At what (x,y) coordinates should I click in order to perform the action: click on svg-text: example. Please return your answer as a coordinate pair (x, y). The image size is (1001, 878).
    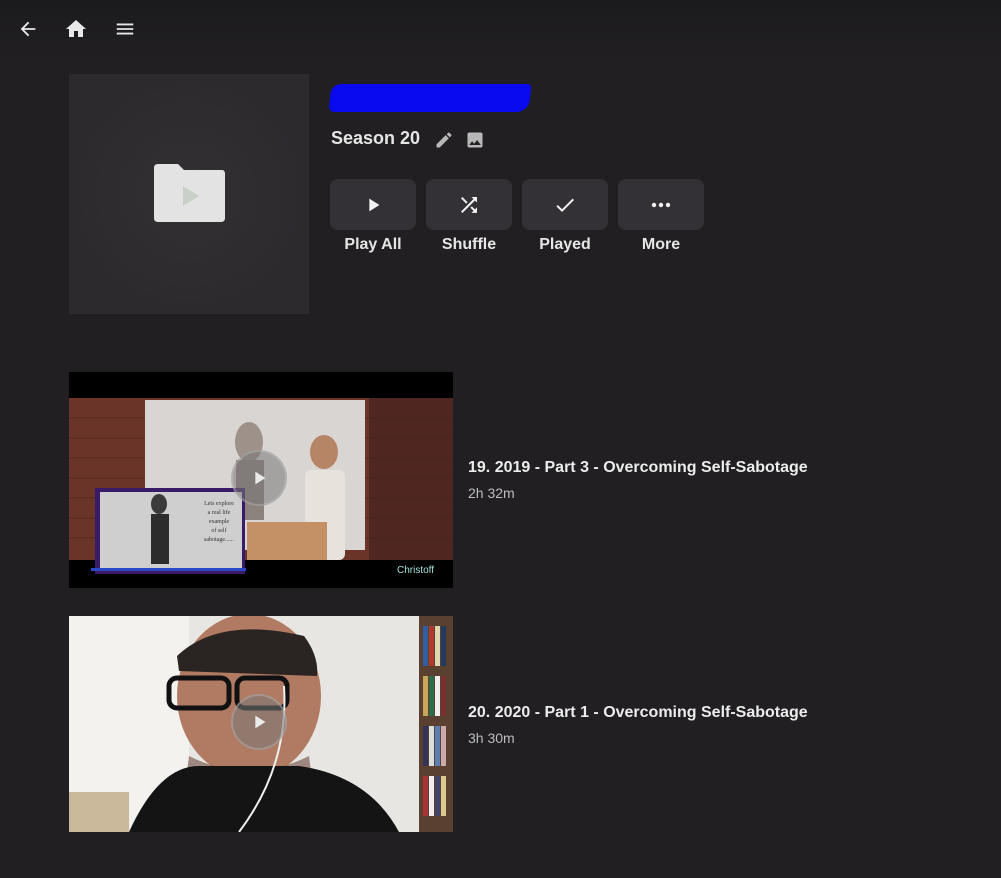
    Looking at the image, I should click on (219, 522).